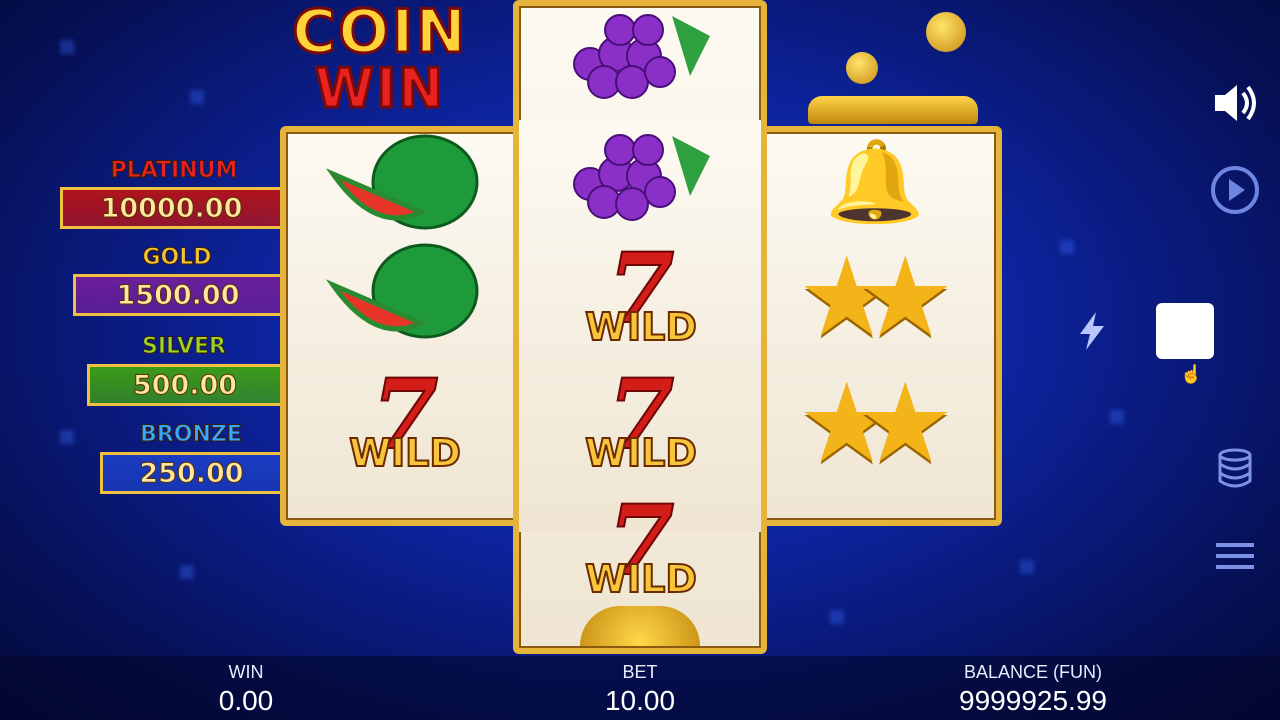 Image resolution: width=1280 pixels, height=720 pixels. I want to click on menu-button, so click(1235, 556).